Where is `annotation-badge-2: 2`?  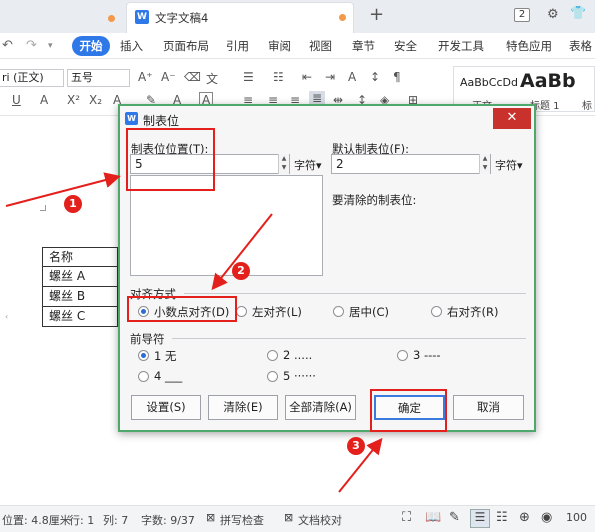
annotation-badge-2: 2 is located at coordinates (241, 271).